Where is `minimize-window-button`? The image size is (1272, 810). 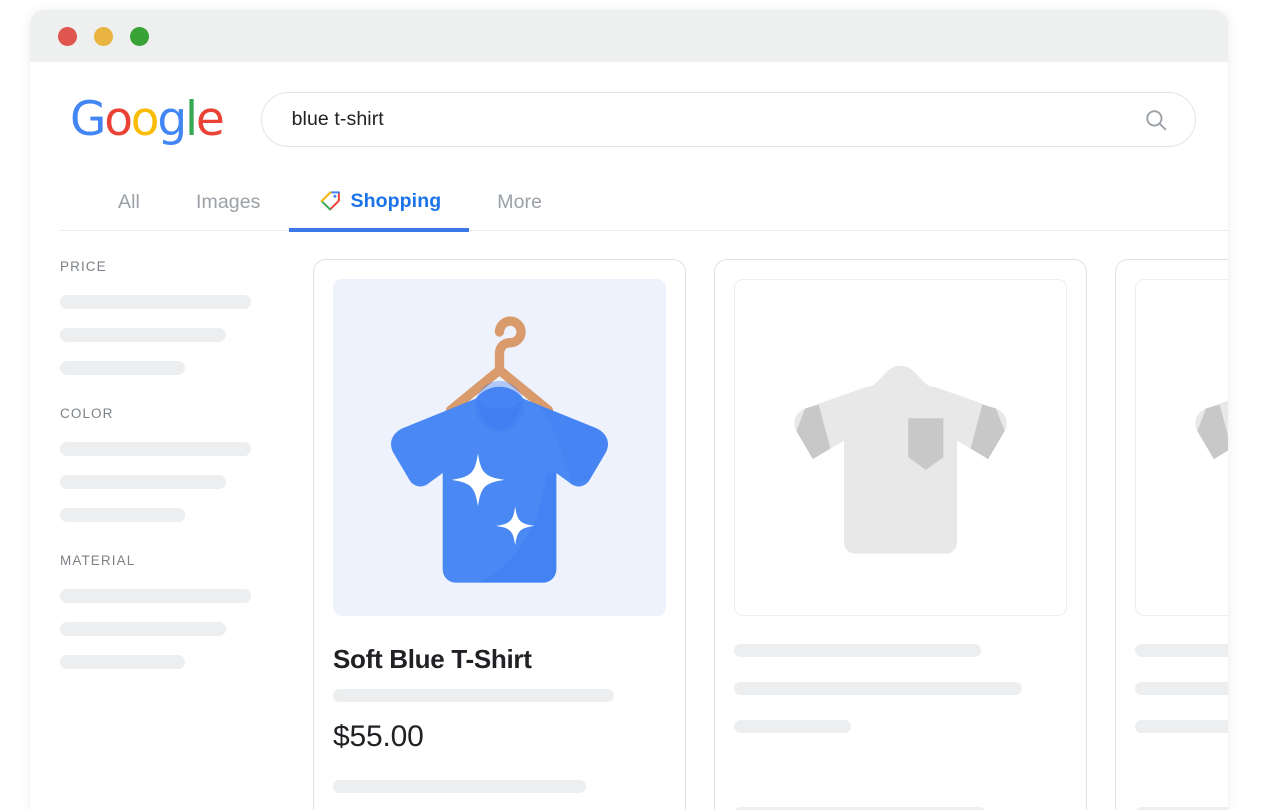 minimize-window-button is located at coordinates (103, 36).